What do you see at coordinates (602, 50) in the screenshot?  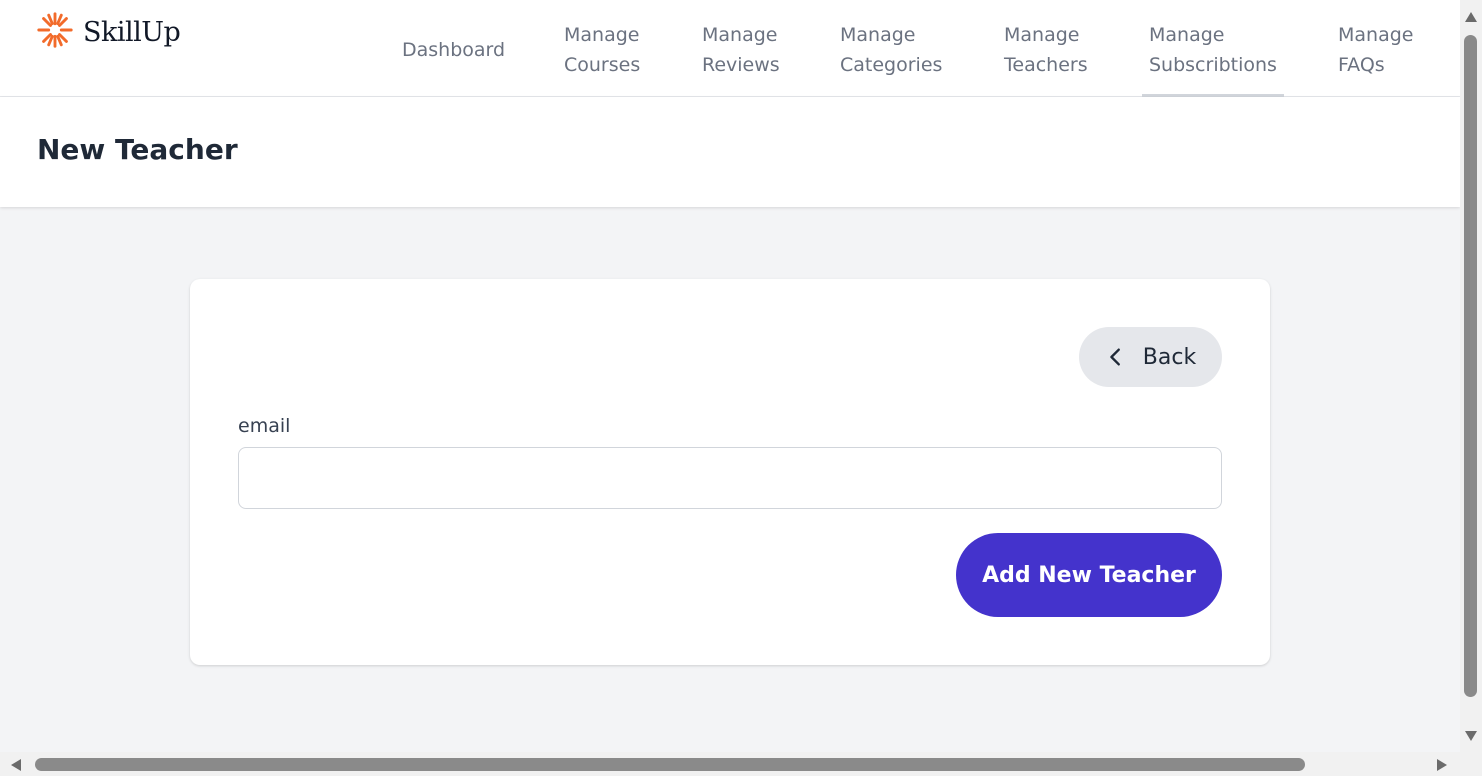 I see `nav-item-manage-courses: Manage Courses` at bounding box center [602, 50].